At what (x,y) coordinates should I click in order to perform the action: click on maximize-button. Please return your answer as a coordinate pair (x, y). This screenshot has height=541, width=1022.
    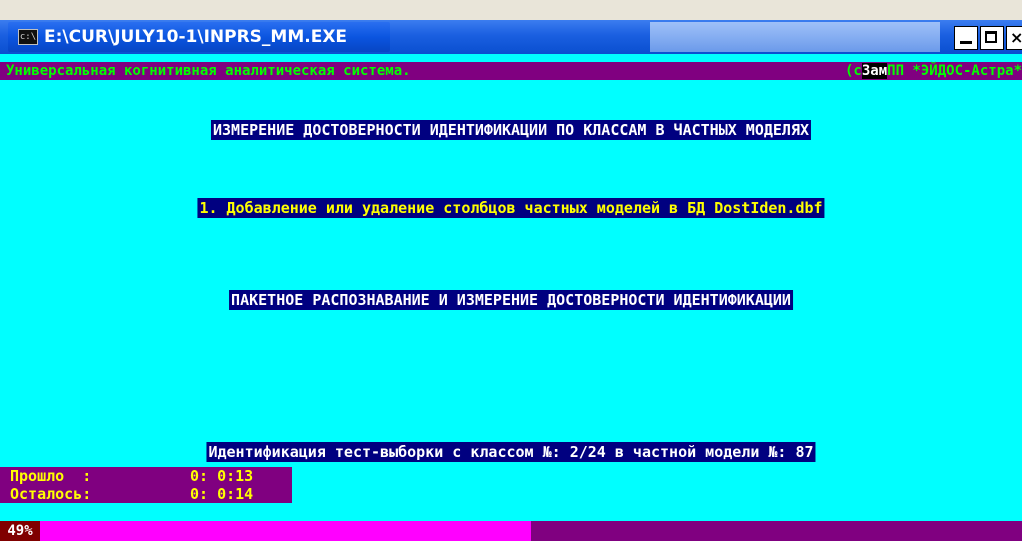
    Looking at the image, I should click on (992, 38).